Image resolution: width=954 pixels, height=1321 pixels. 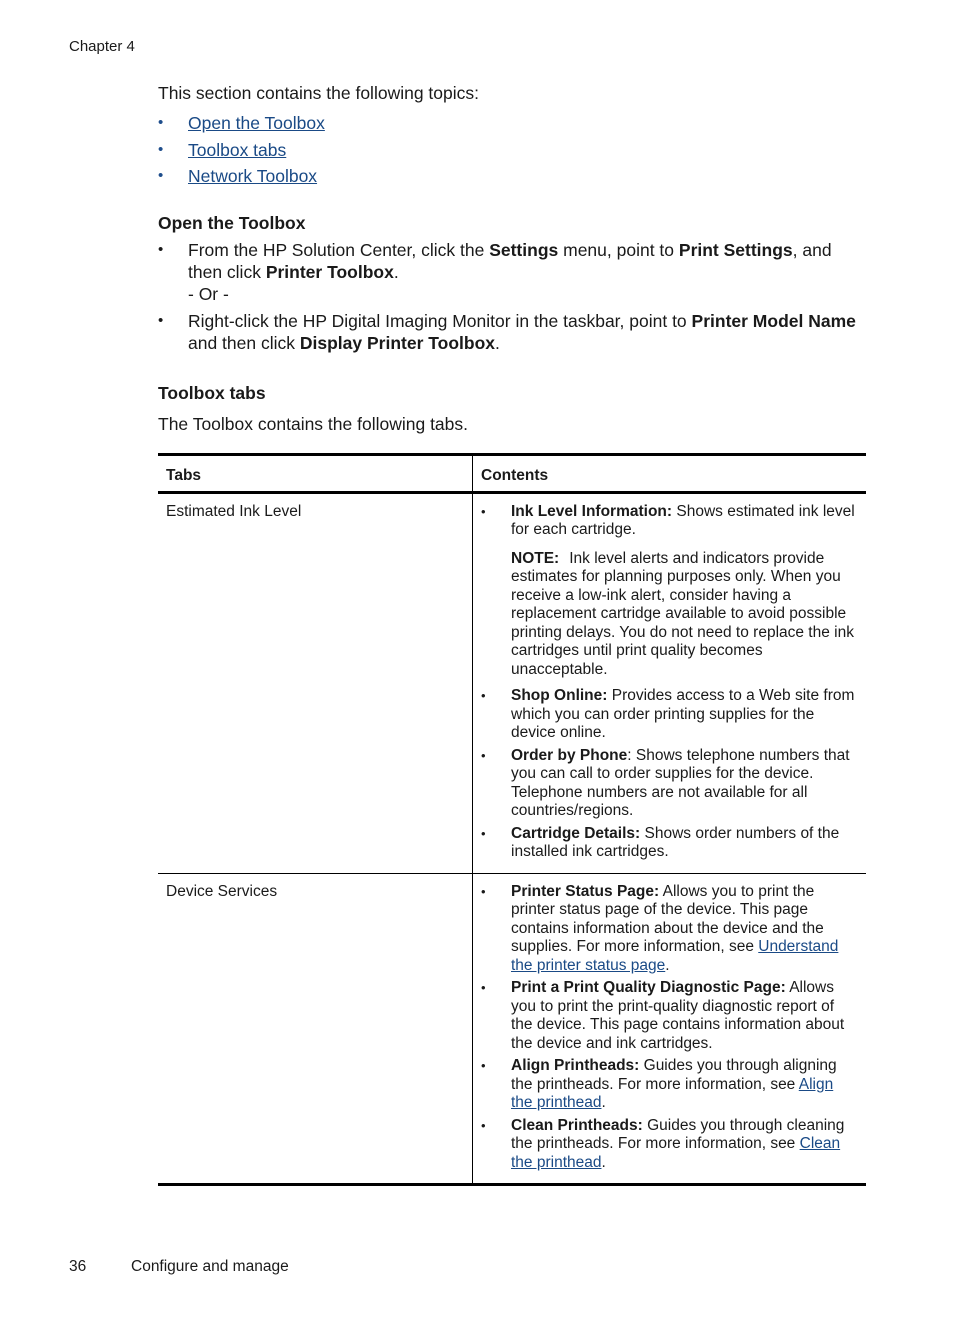 I want to click on chapter-header: Chapter 4, so click(x=102, y=46).